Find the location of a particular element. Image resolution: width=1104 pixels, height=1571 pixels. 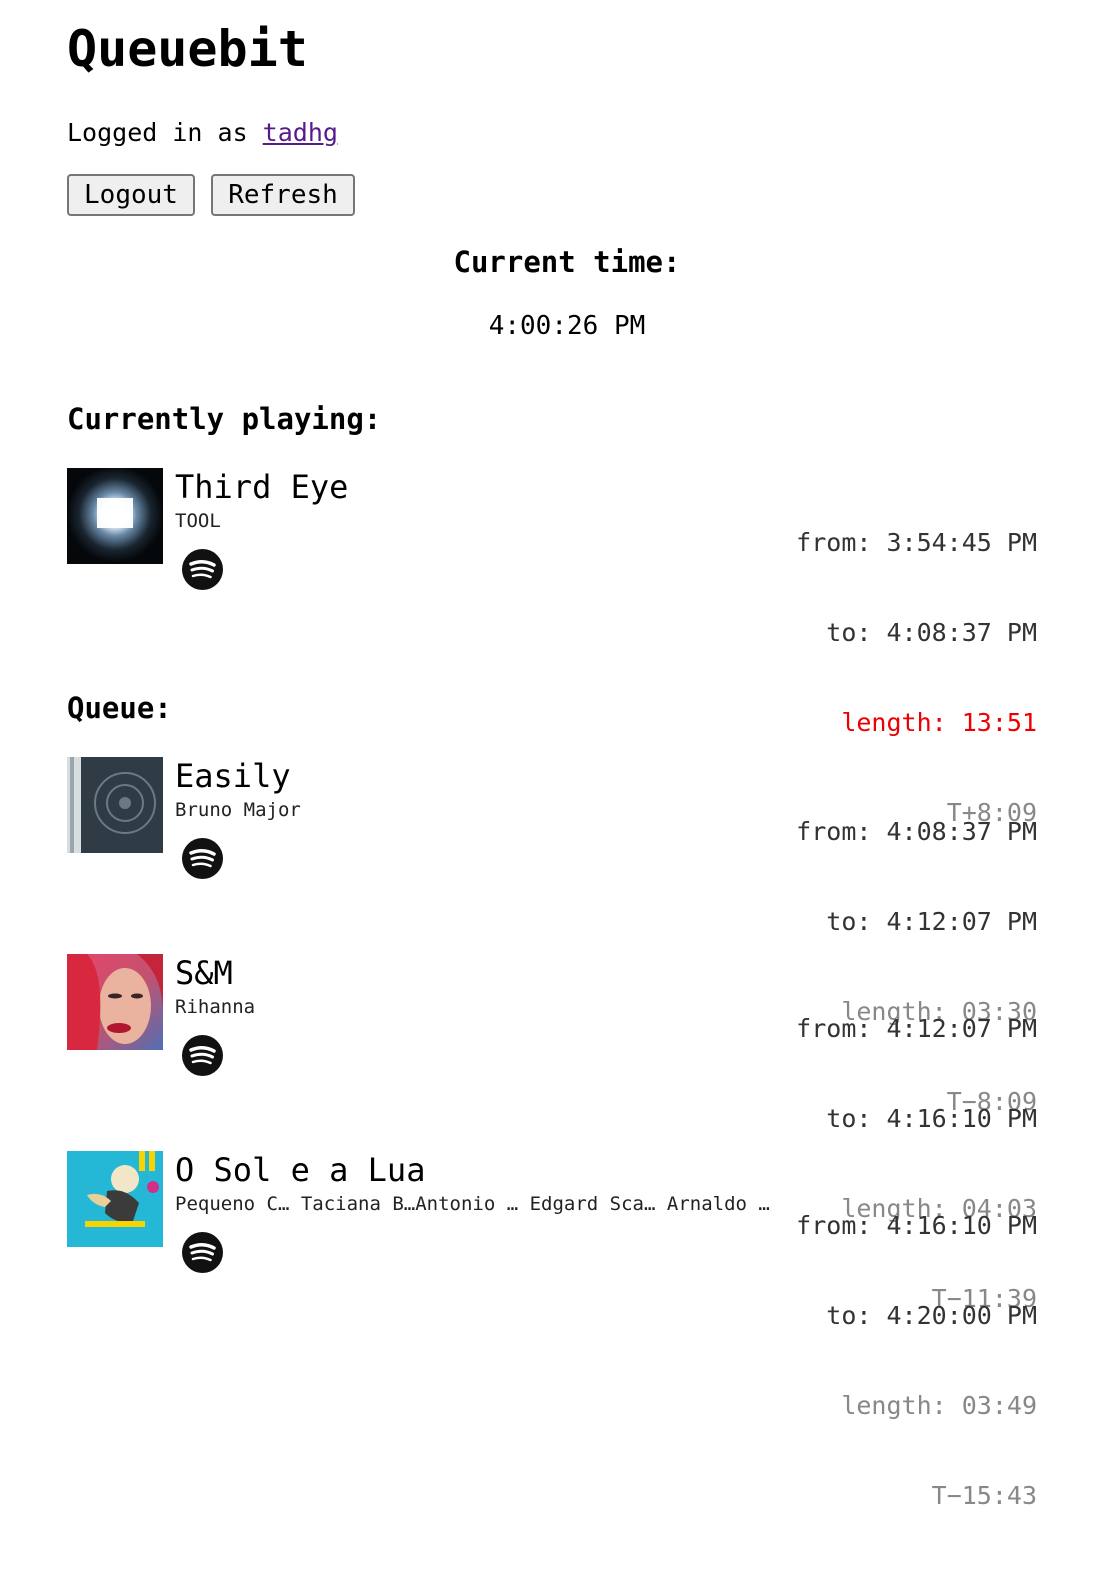

time-from: from: 4:16:10 PM is located at coordinates (916, 1225).